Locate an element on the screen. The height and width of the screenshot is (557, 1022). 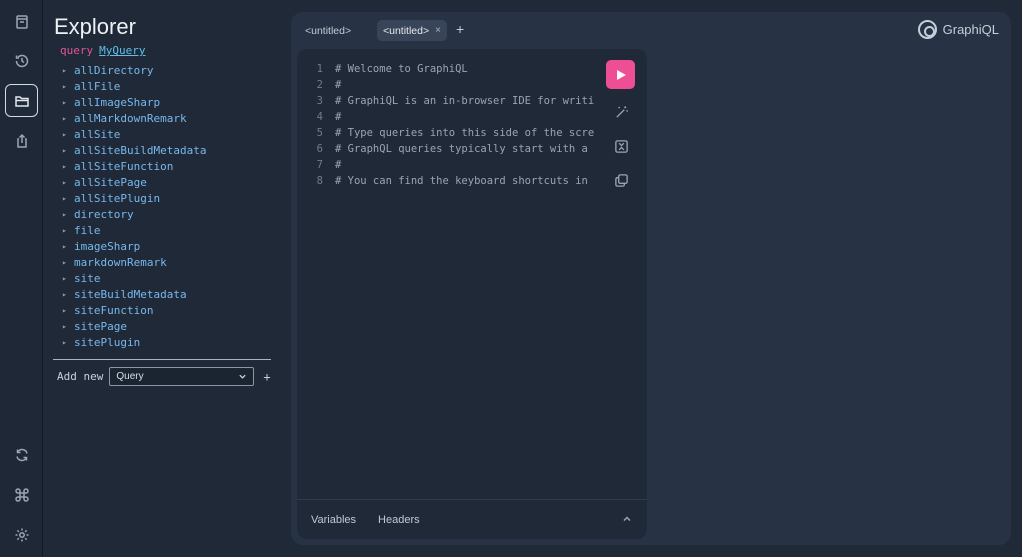
docs-icon is located at coordinates (21, 21).